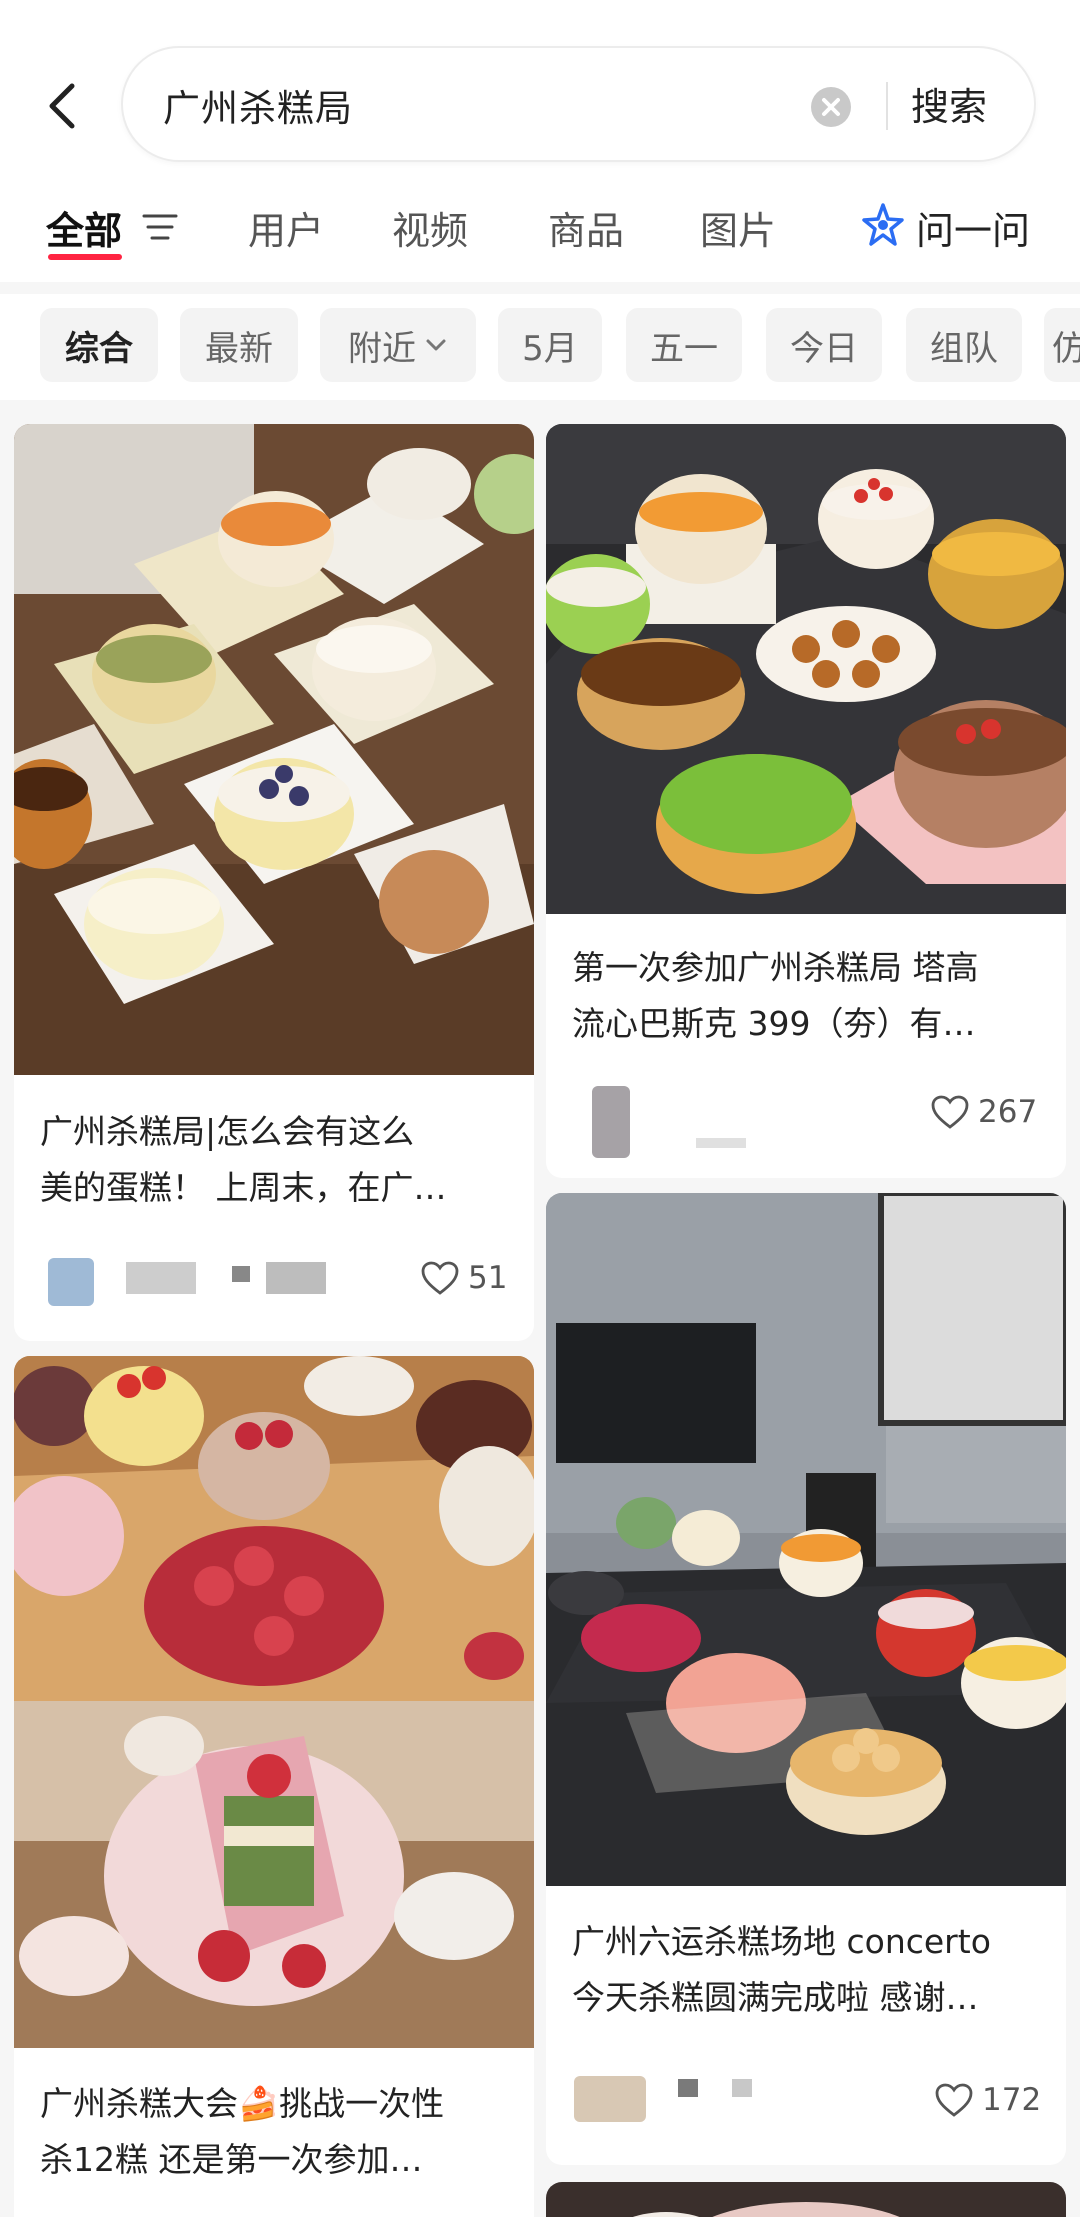 Image resolution: width=1080 pixels, height=2217 pixels. I want to click on chip-comprehensive: 综合, so click(99, 345).